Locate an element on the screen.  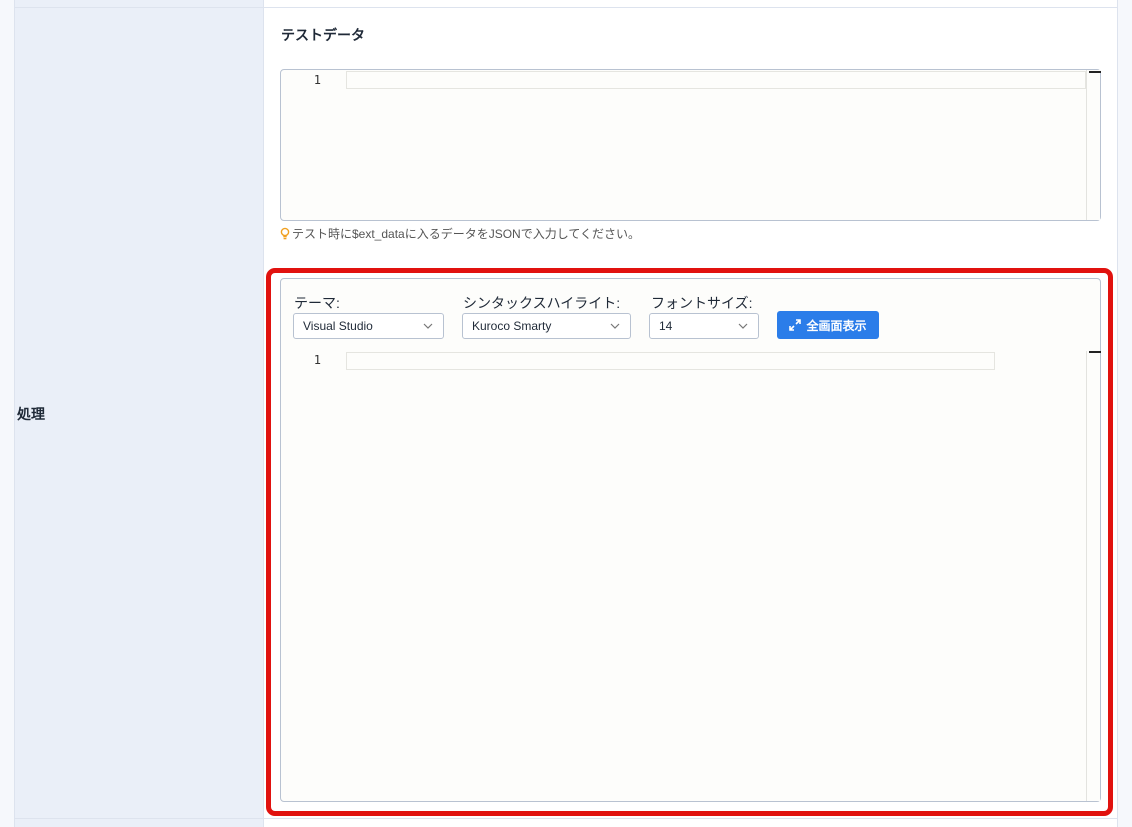
line-number: 1 is located at coordinates (317, 80).